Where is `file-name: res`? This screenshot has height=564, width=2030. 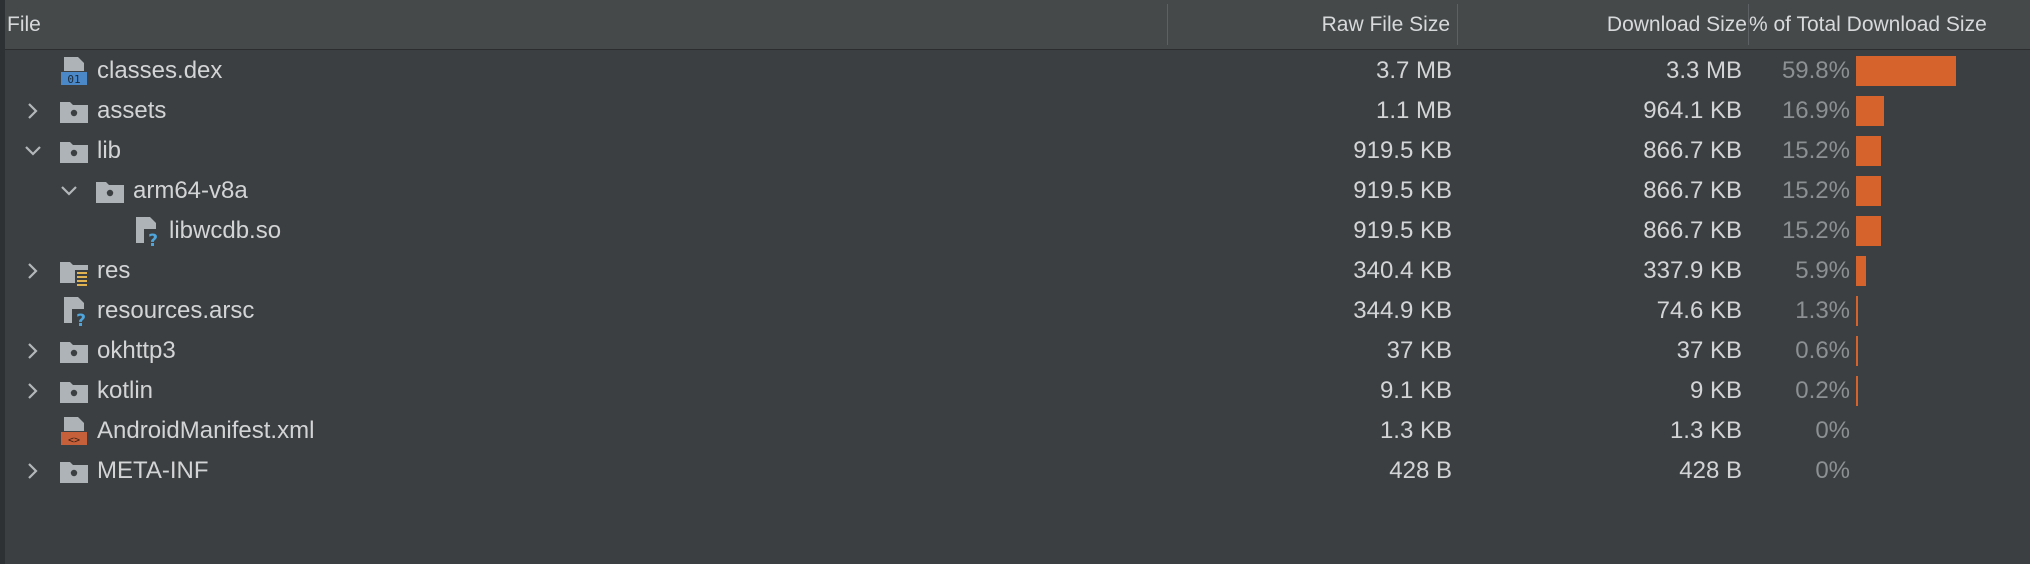
file-name: res is located at coordinates (114, 270).